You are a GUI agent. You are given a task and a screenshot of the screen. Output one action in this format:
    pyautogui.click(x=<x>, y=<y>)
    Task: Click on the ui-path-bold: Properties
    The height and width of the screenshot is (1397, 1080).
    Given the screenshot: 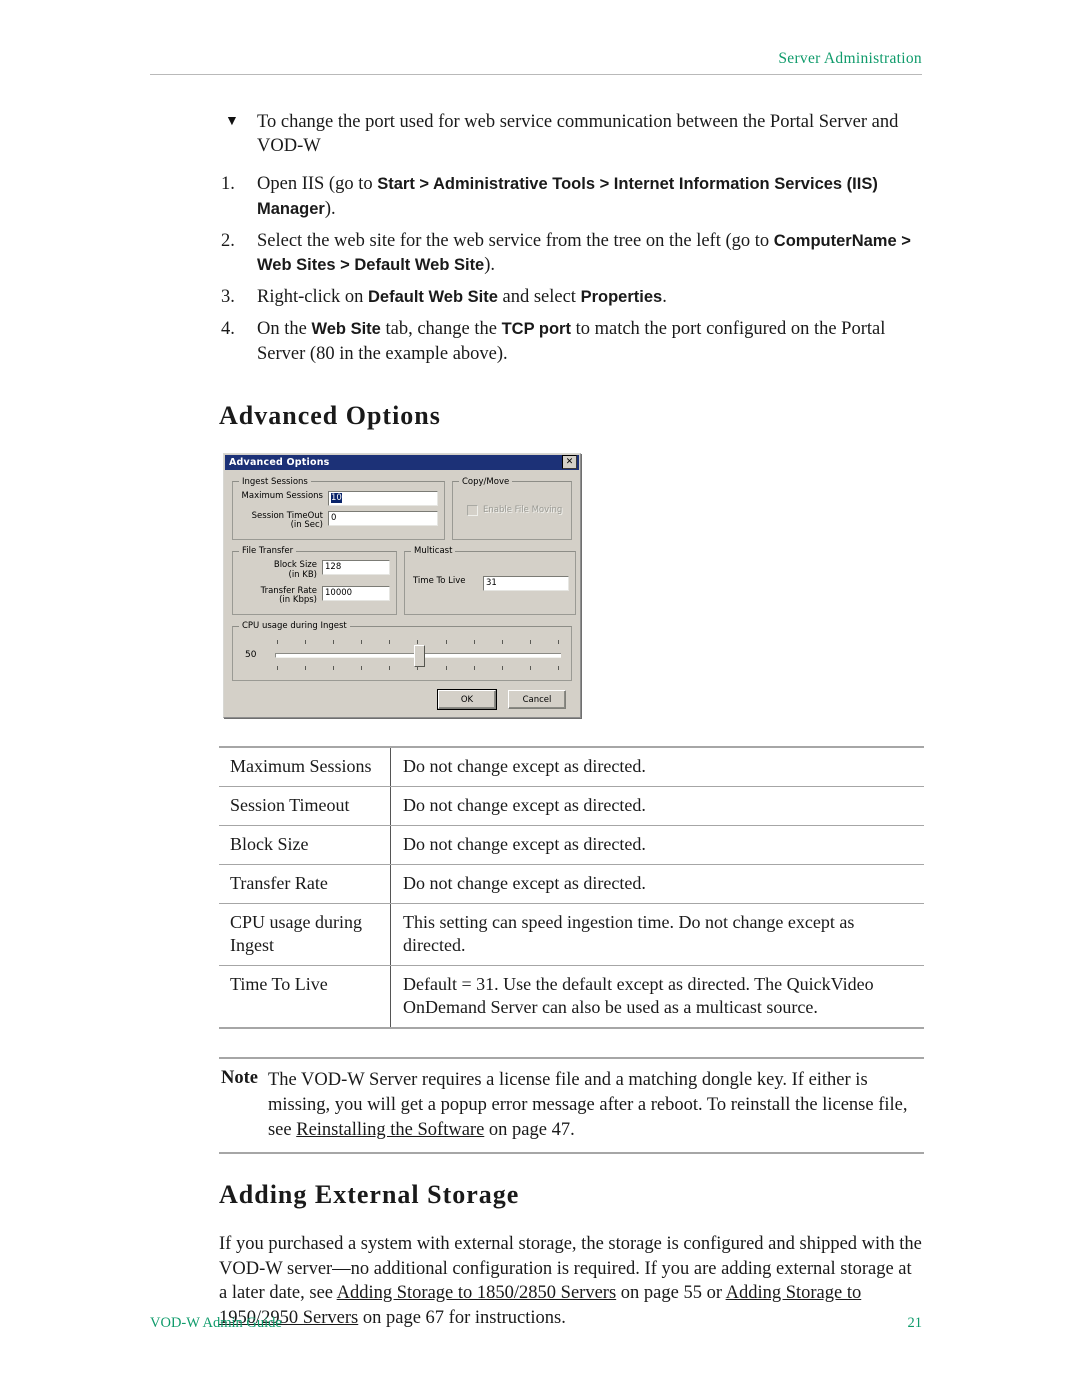 What is the action you would take?
    pyautogui.click(x=621, y=297)
    